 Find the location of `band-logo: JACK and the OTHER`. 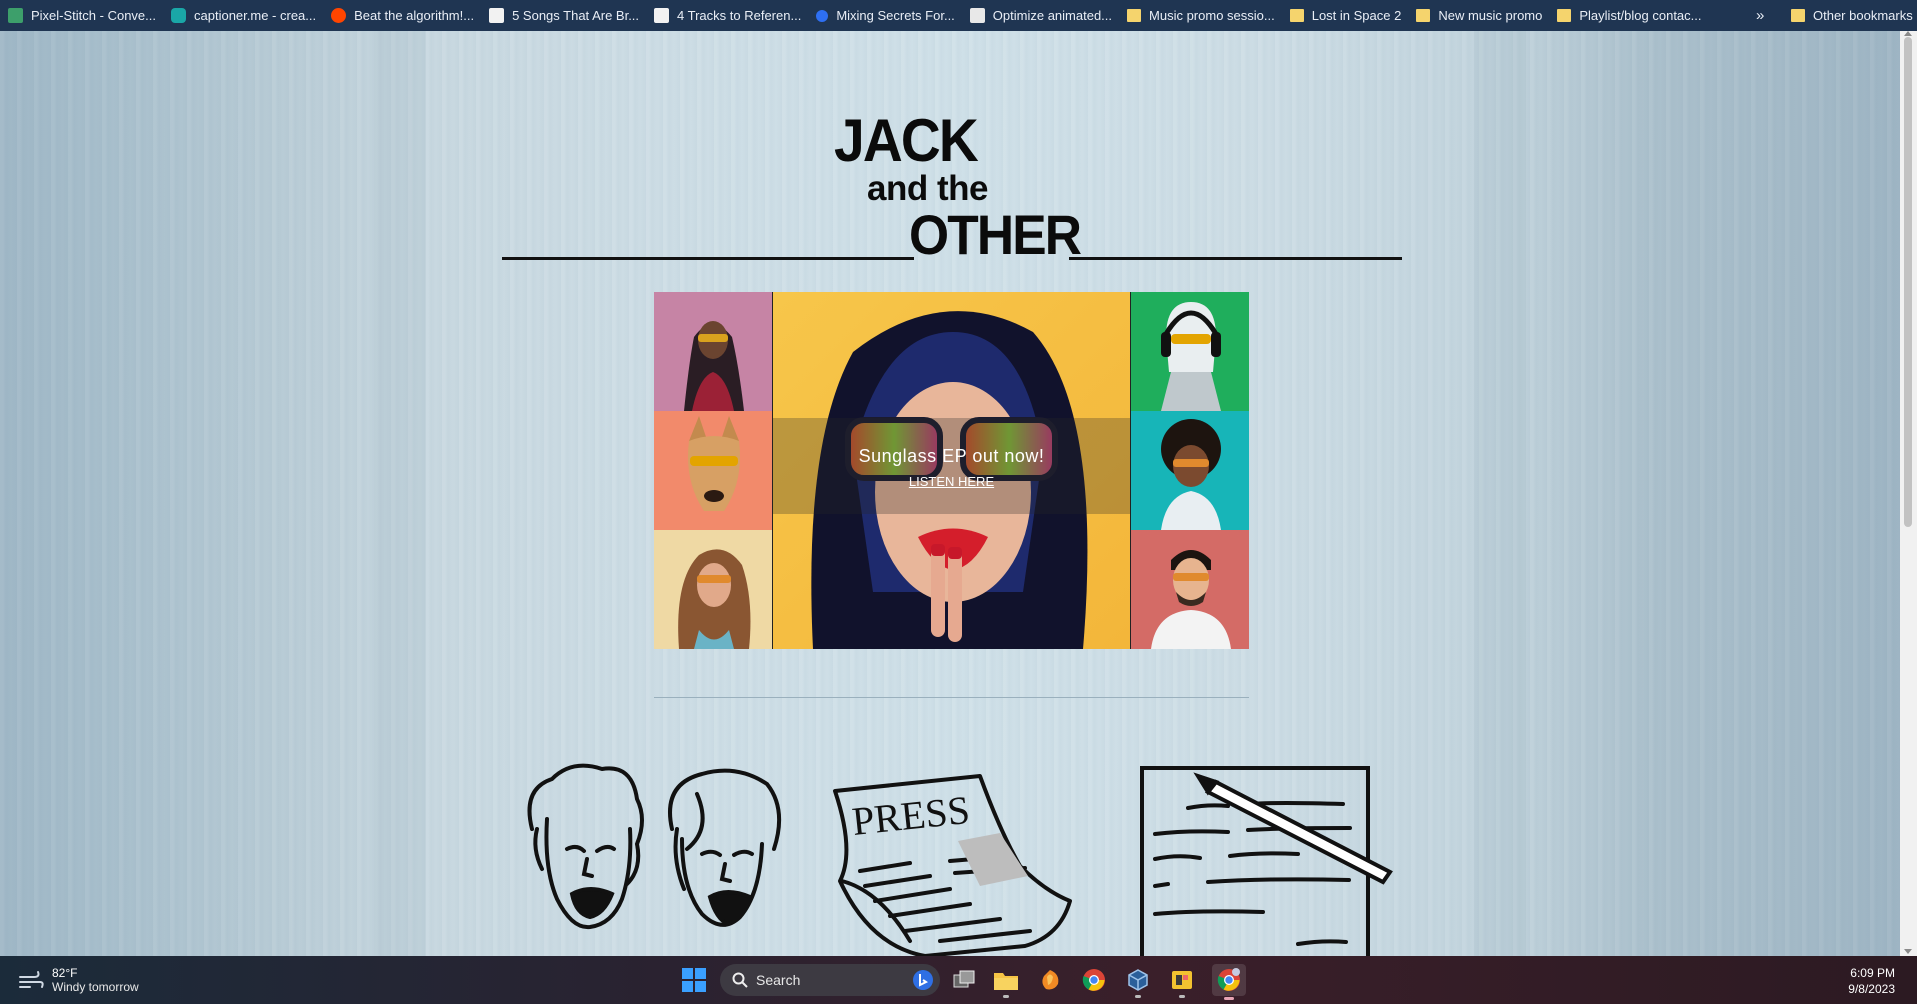

band-logo: JACK and the OTHER is located at coordinates (952, 183).